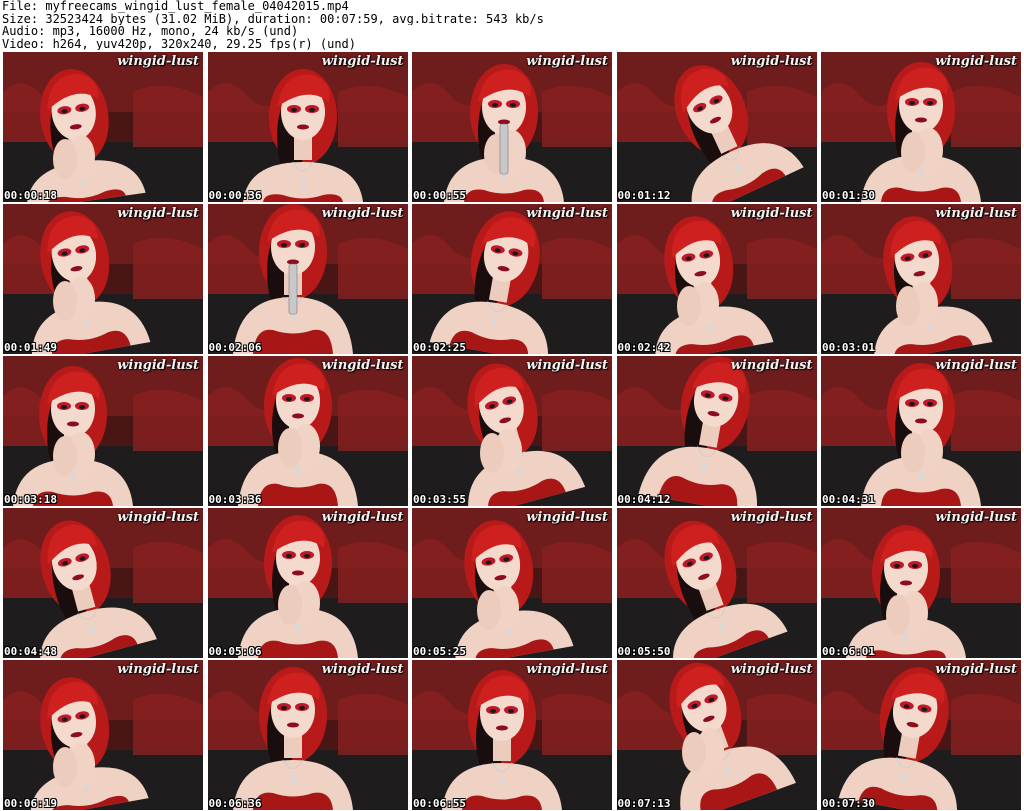 The width and height of the screenshot is (1024, 811). Describe the element at coordinates (848, 347) in the screenshot. I see `thumbnail-timestamp: 00:03:01` at that location.